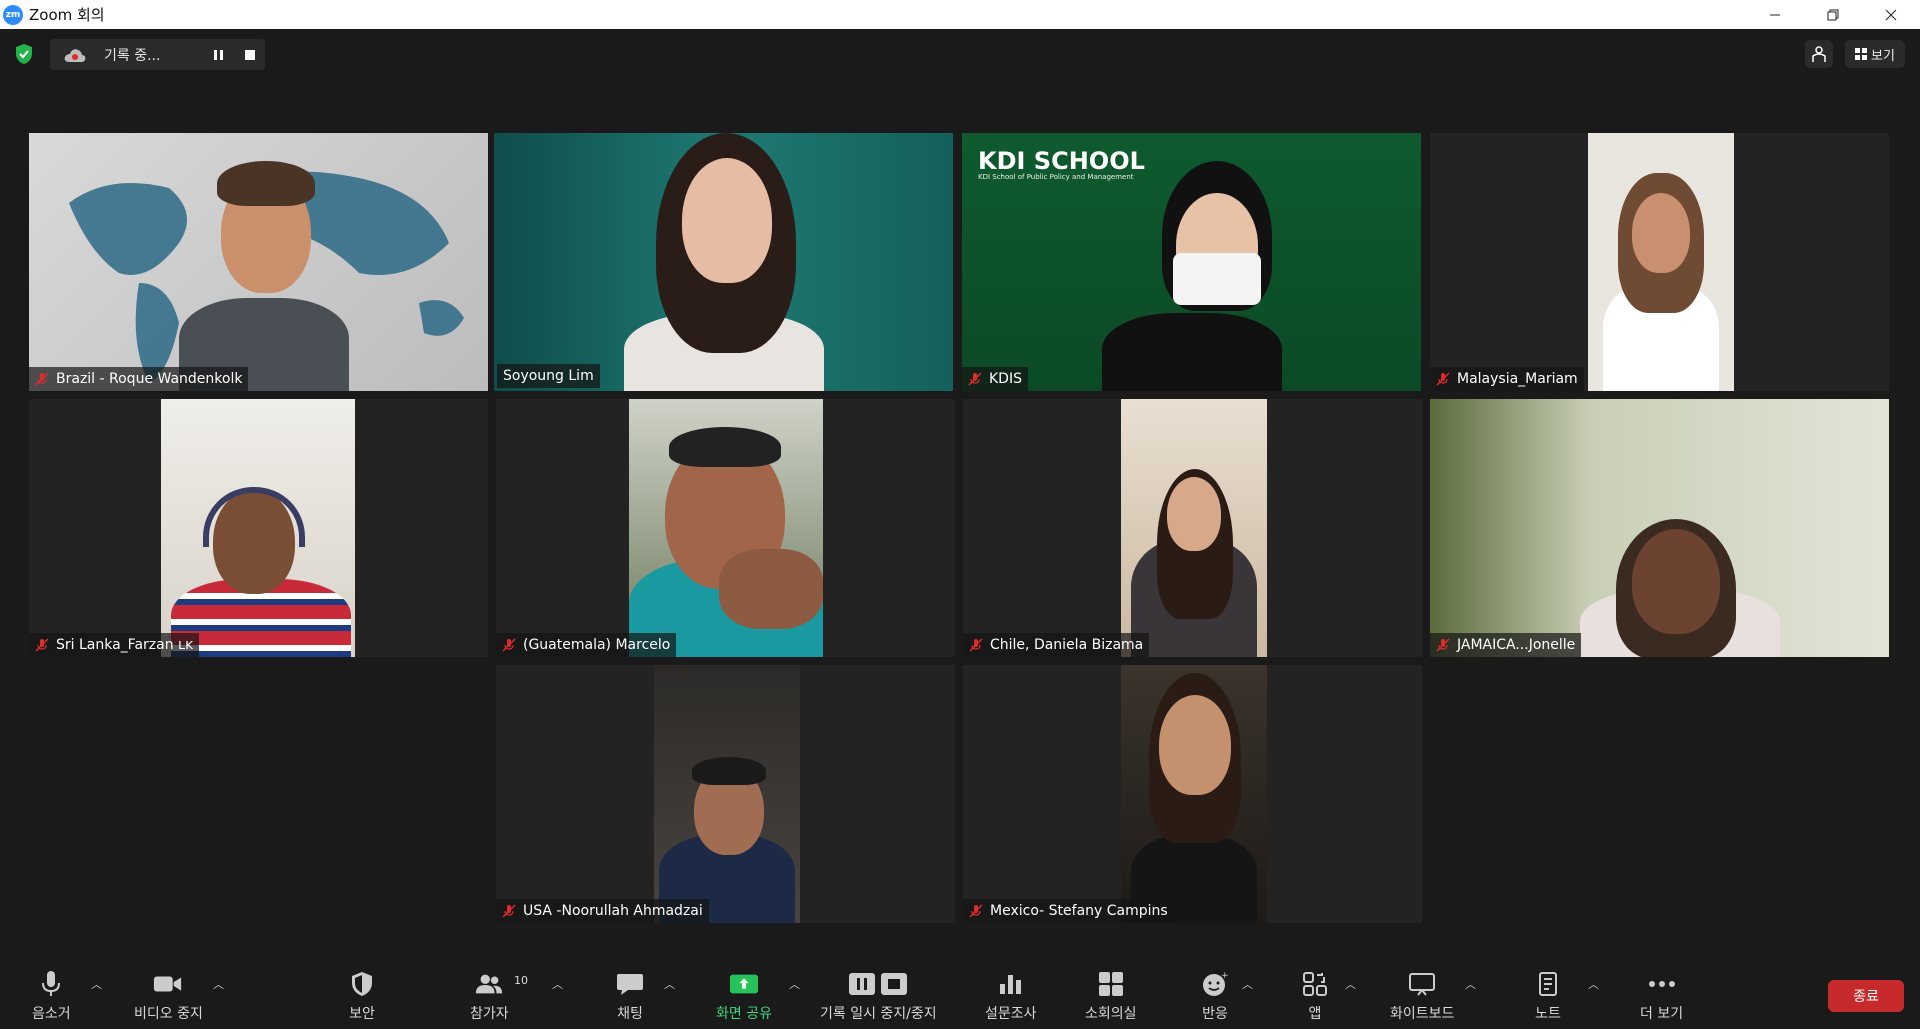  What do you see at coordinates (558, 983) in the screenshot?
I see `participants-options-caret: ︿` at bounding box center [558, 983].